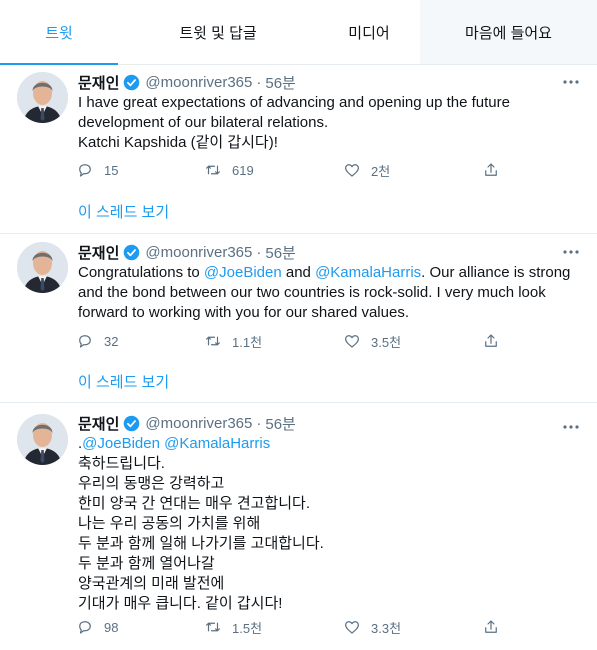 The width and height of the screenshot is (597, 650). What do you see at coordinates (298, 272) in the screenshot?
I see `text-segment: and` at bounding box center [298, 272].